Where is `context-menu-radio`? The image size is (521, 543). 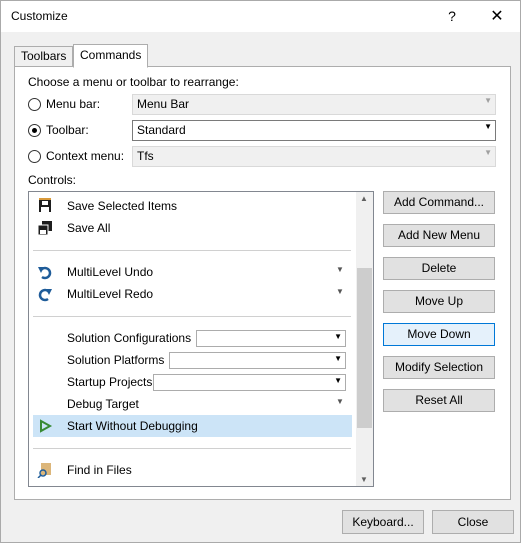 context-menu-radio is located at coordinates (34, 156).